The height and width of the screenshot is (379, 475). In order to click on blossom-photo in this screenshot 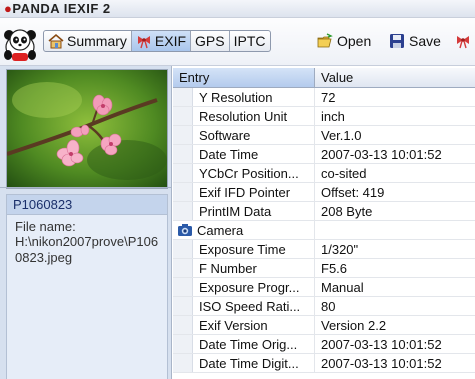, I will do `click(87, 129)`.